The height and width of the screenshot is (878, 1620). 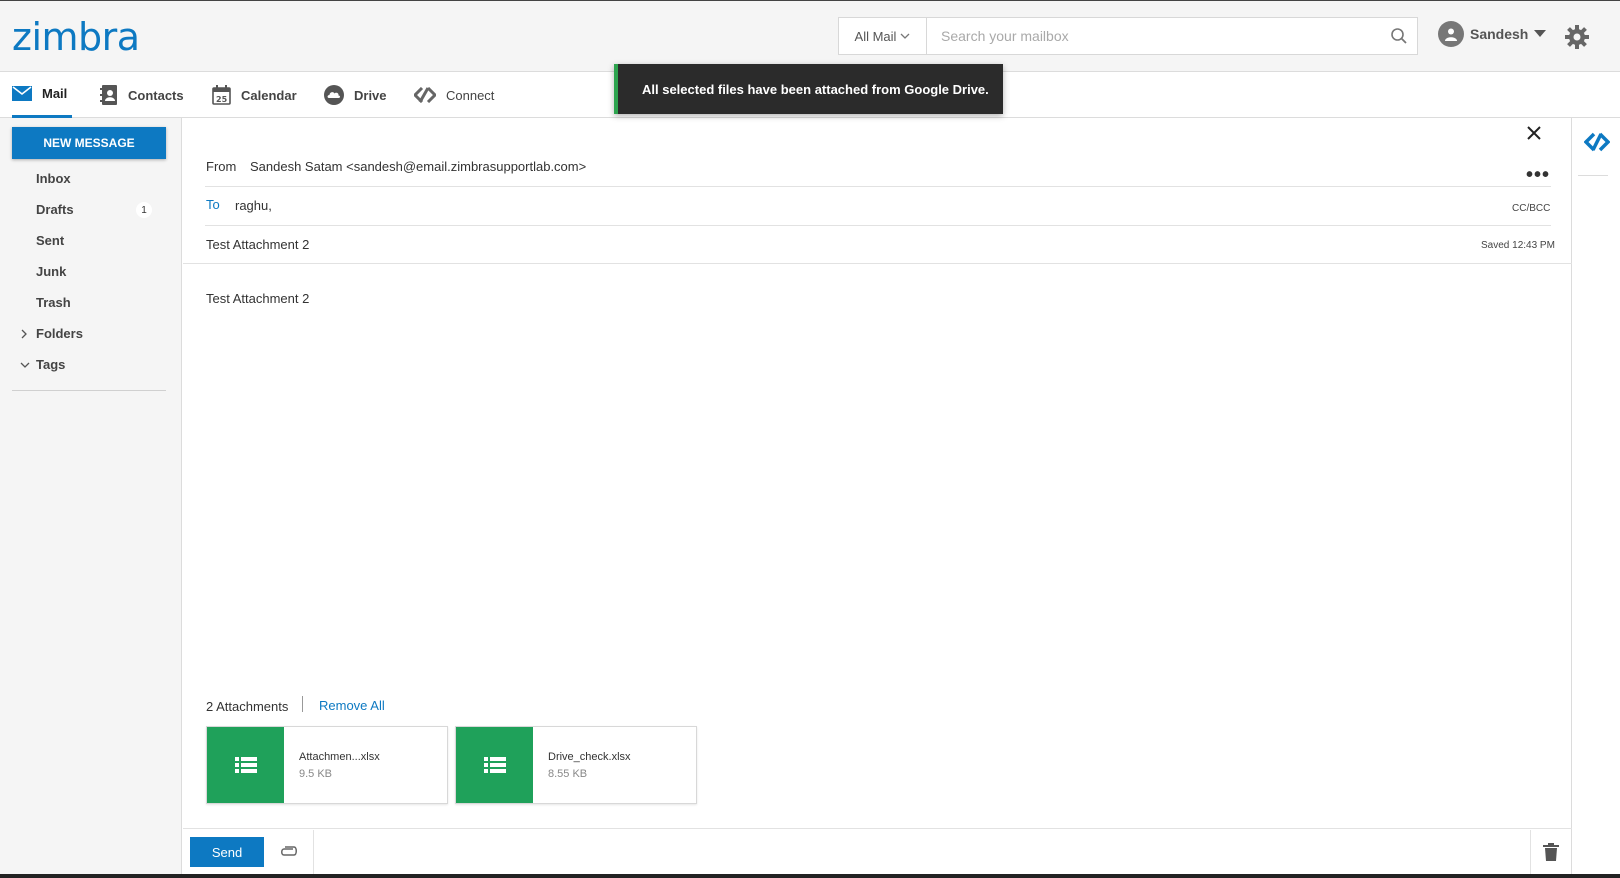 I want to click on svg-text: 25, so click(x=222, y=99).